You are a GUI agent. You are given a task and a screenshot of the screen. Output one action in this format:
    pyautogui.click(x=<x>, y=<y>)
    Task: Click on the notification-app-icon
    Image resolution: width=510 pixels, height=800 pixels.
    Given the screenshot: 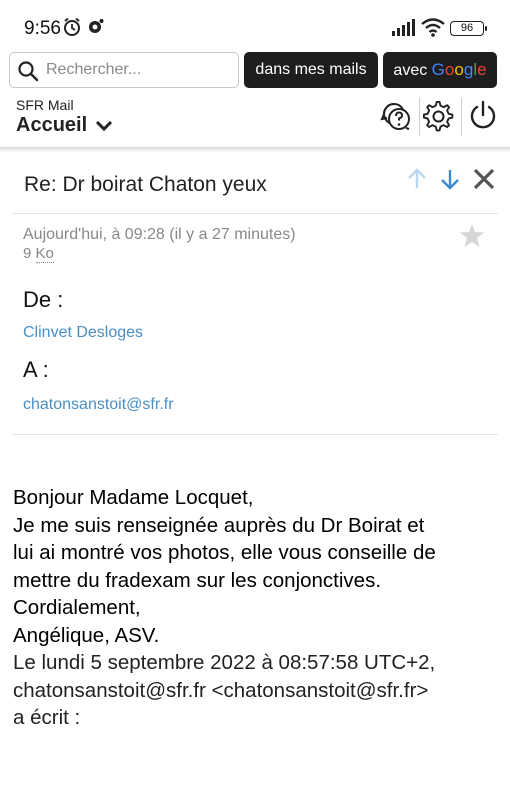 What is the action you would take?
    pyautogui.click(x=96, y=26)
    